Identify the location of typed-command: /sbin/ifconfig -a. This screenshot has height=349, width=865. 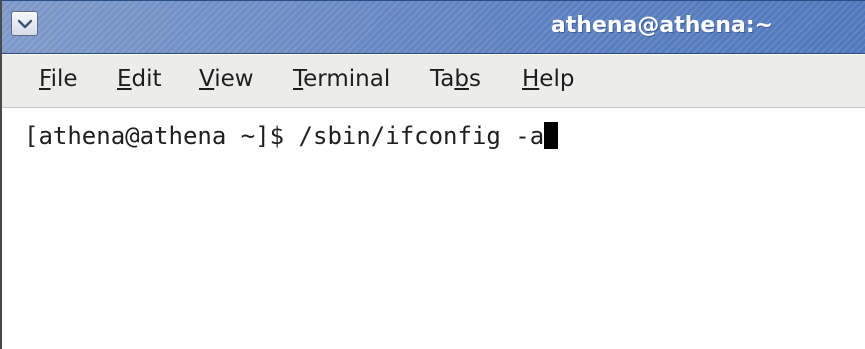
(421, 136).